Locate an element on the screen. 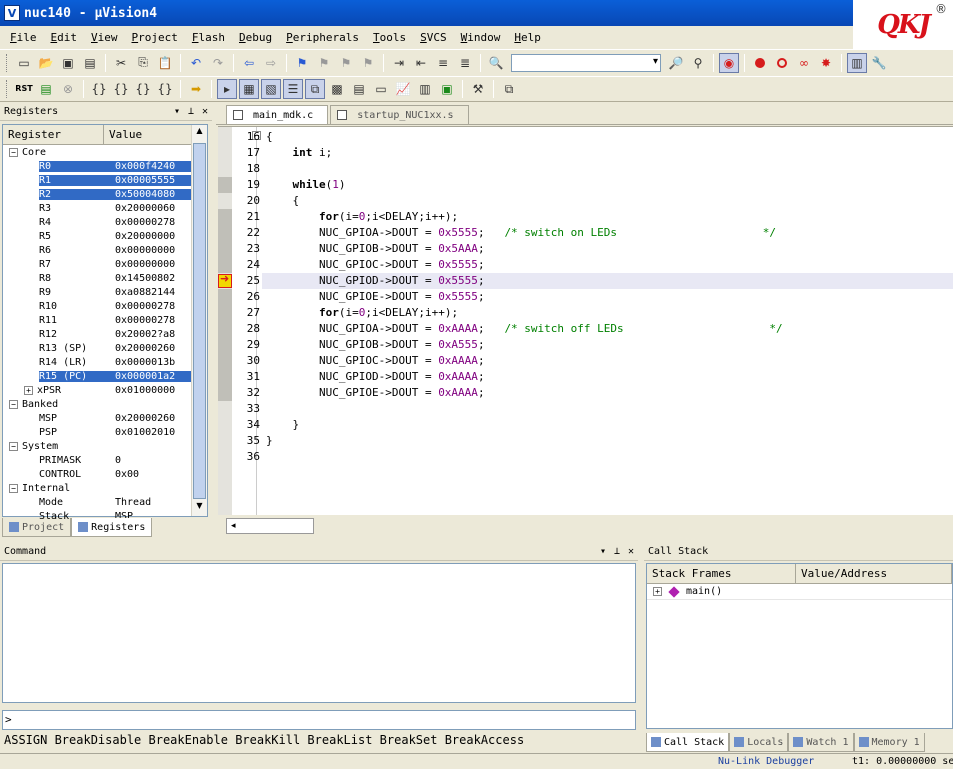  register-row: R6 0x00000000 is located at coordinates (105, 250).